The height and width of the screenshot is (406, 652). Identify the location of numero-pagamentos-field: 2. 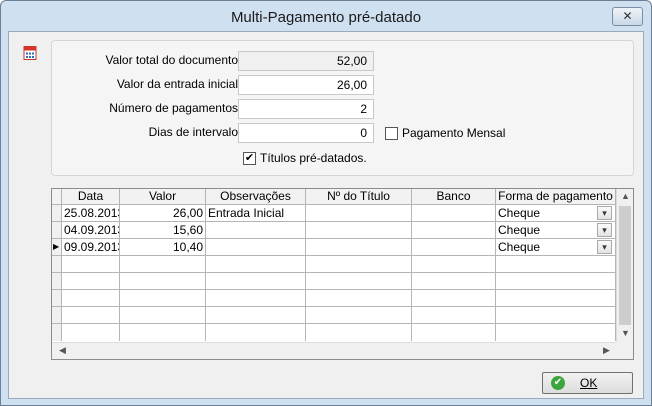
(306, 109).